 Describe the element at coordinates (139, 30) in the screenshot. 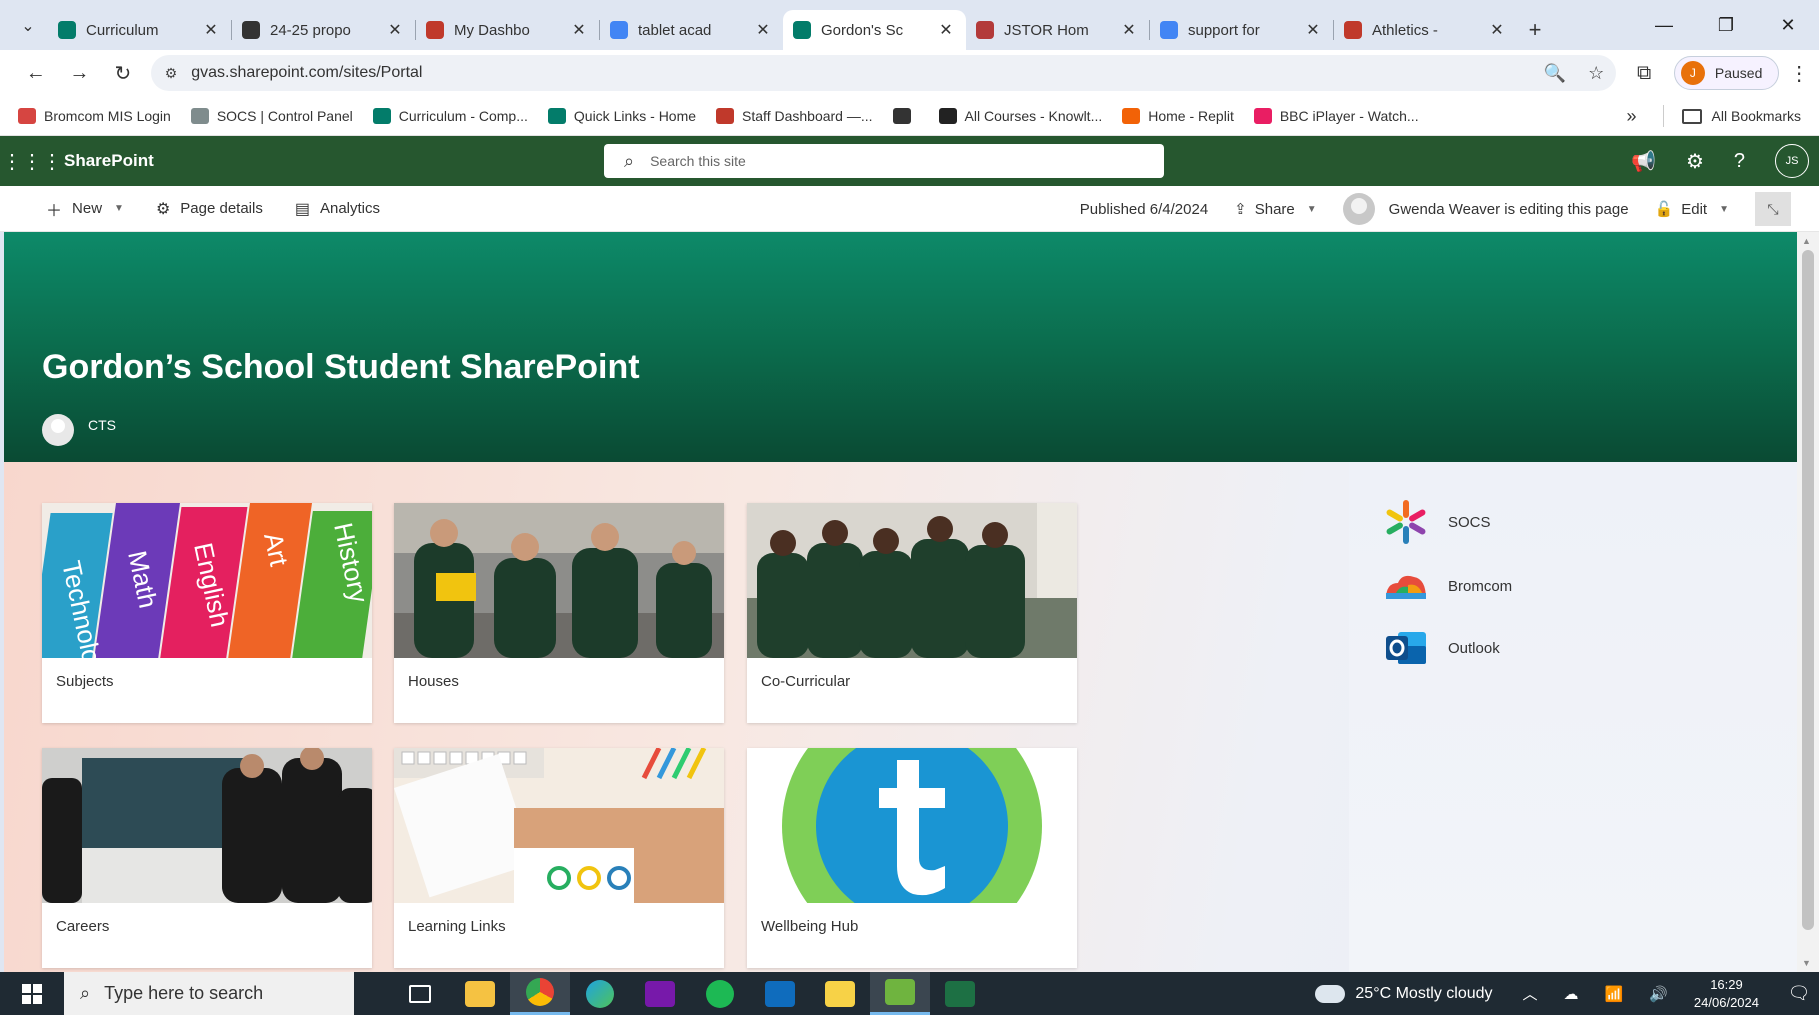

I see `browser-tab: Curriculum ✕` at that location.